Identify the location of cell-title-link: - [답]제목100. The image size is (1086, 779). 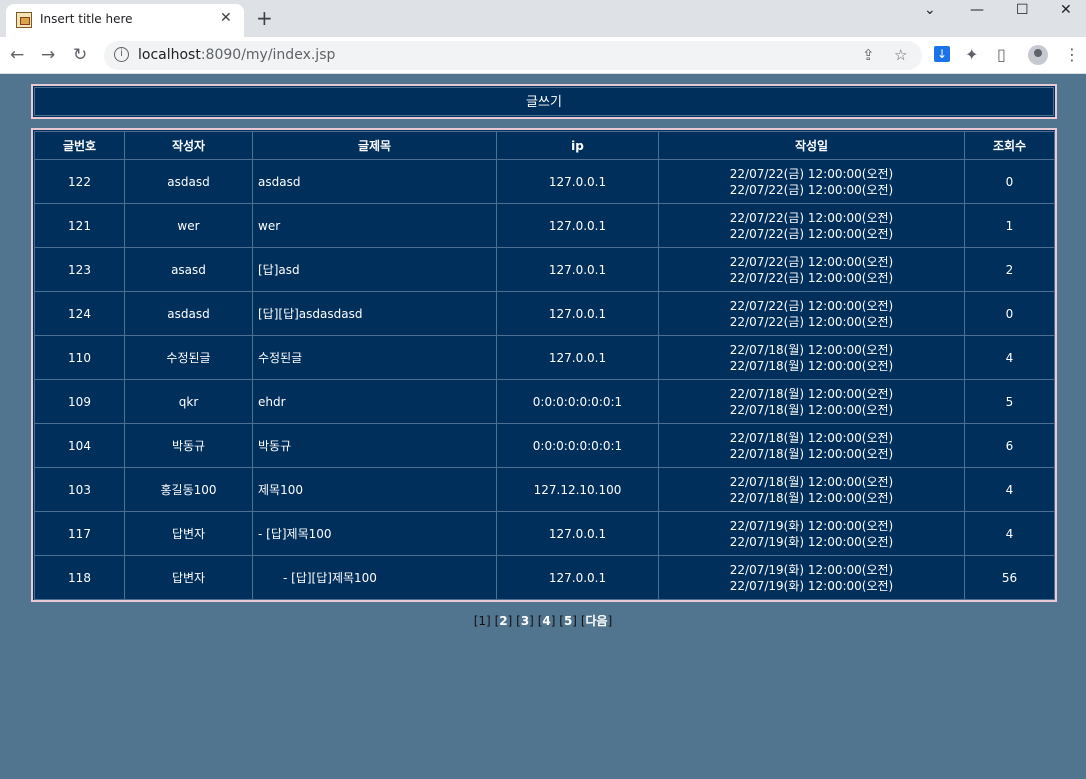
(374, 533).